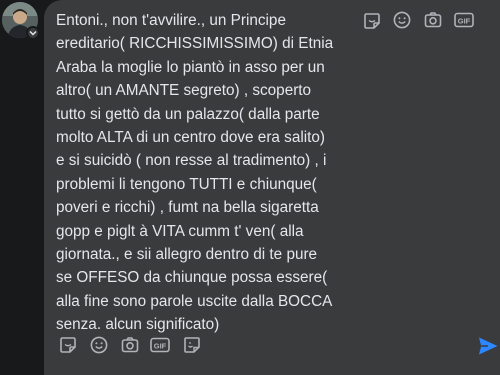 This screenshot has height=375, width=500. What do you see at coordinates (402, 20) in the screenshot?
I see `emoji-icon` at bounding box center [402, 20].